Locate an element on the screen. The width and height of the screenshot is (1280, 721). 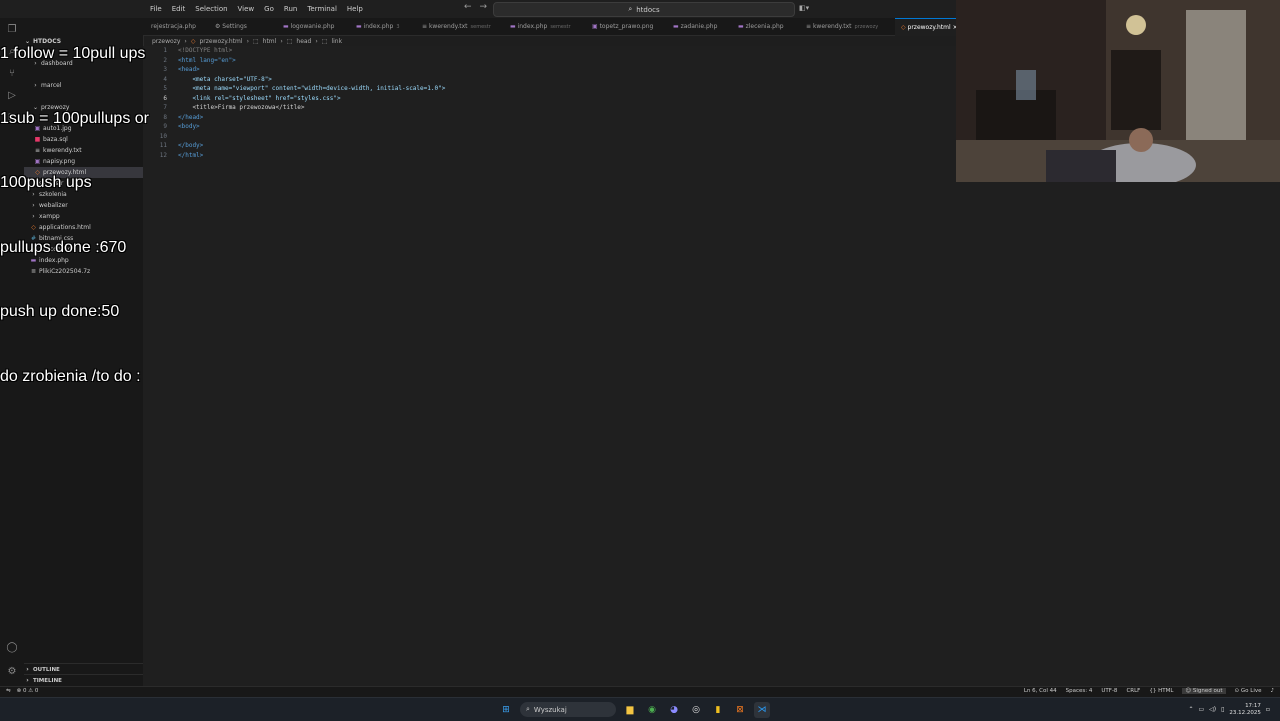
overlay-line: pullups done :670 is located at coordinates (63, 247).